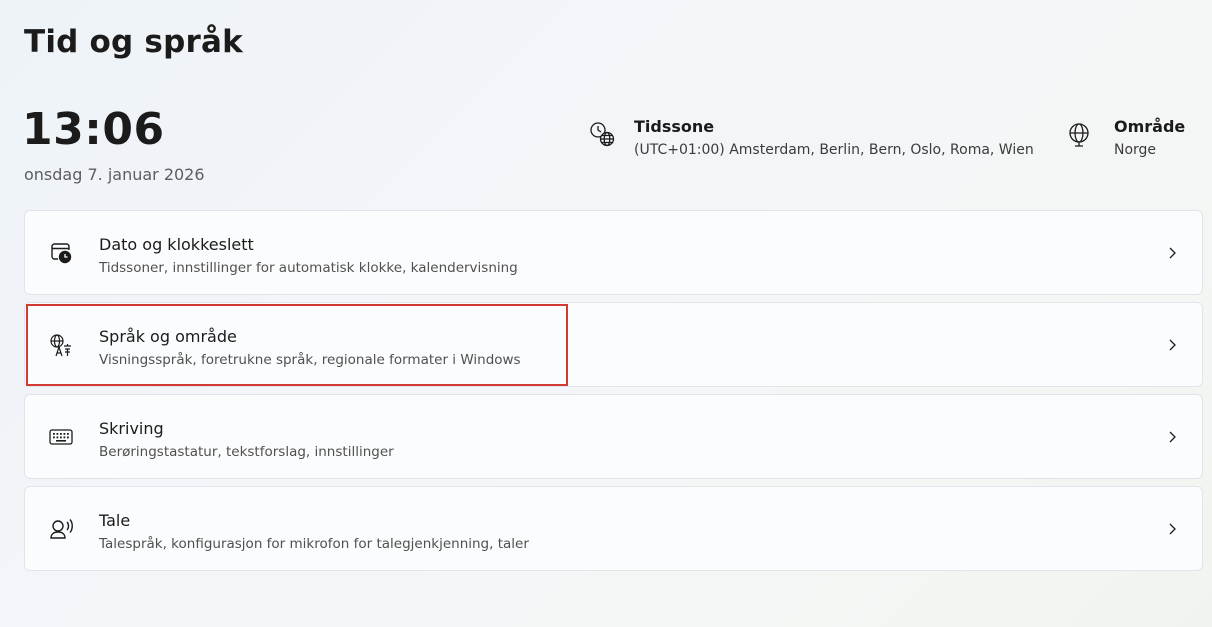  Describe the element at coordinates (674, 126) in the screenshot. I see `timezone-title: Tidssone` at that location.